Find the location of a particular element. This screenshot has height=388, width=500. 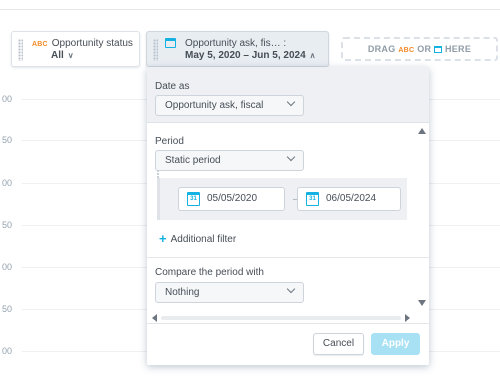

drop-zone-drag-text: DRAG is located at coordinates (381, 49).